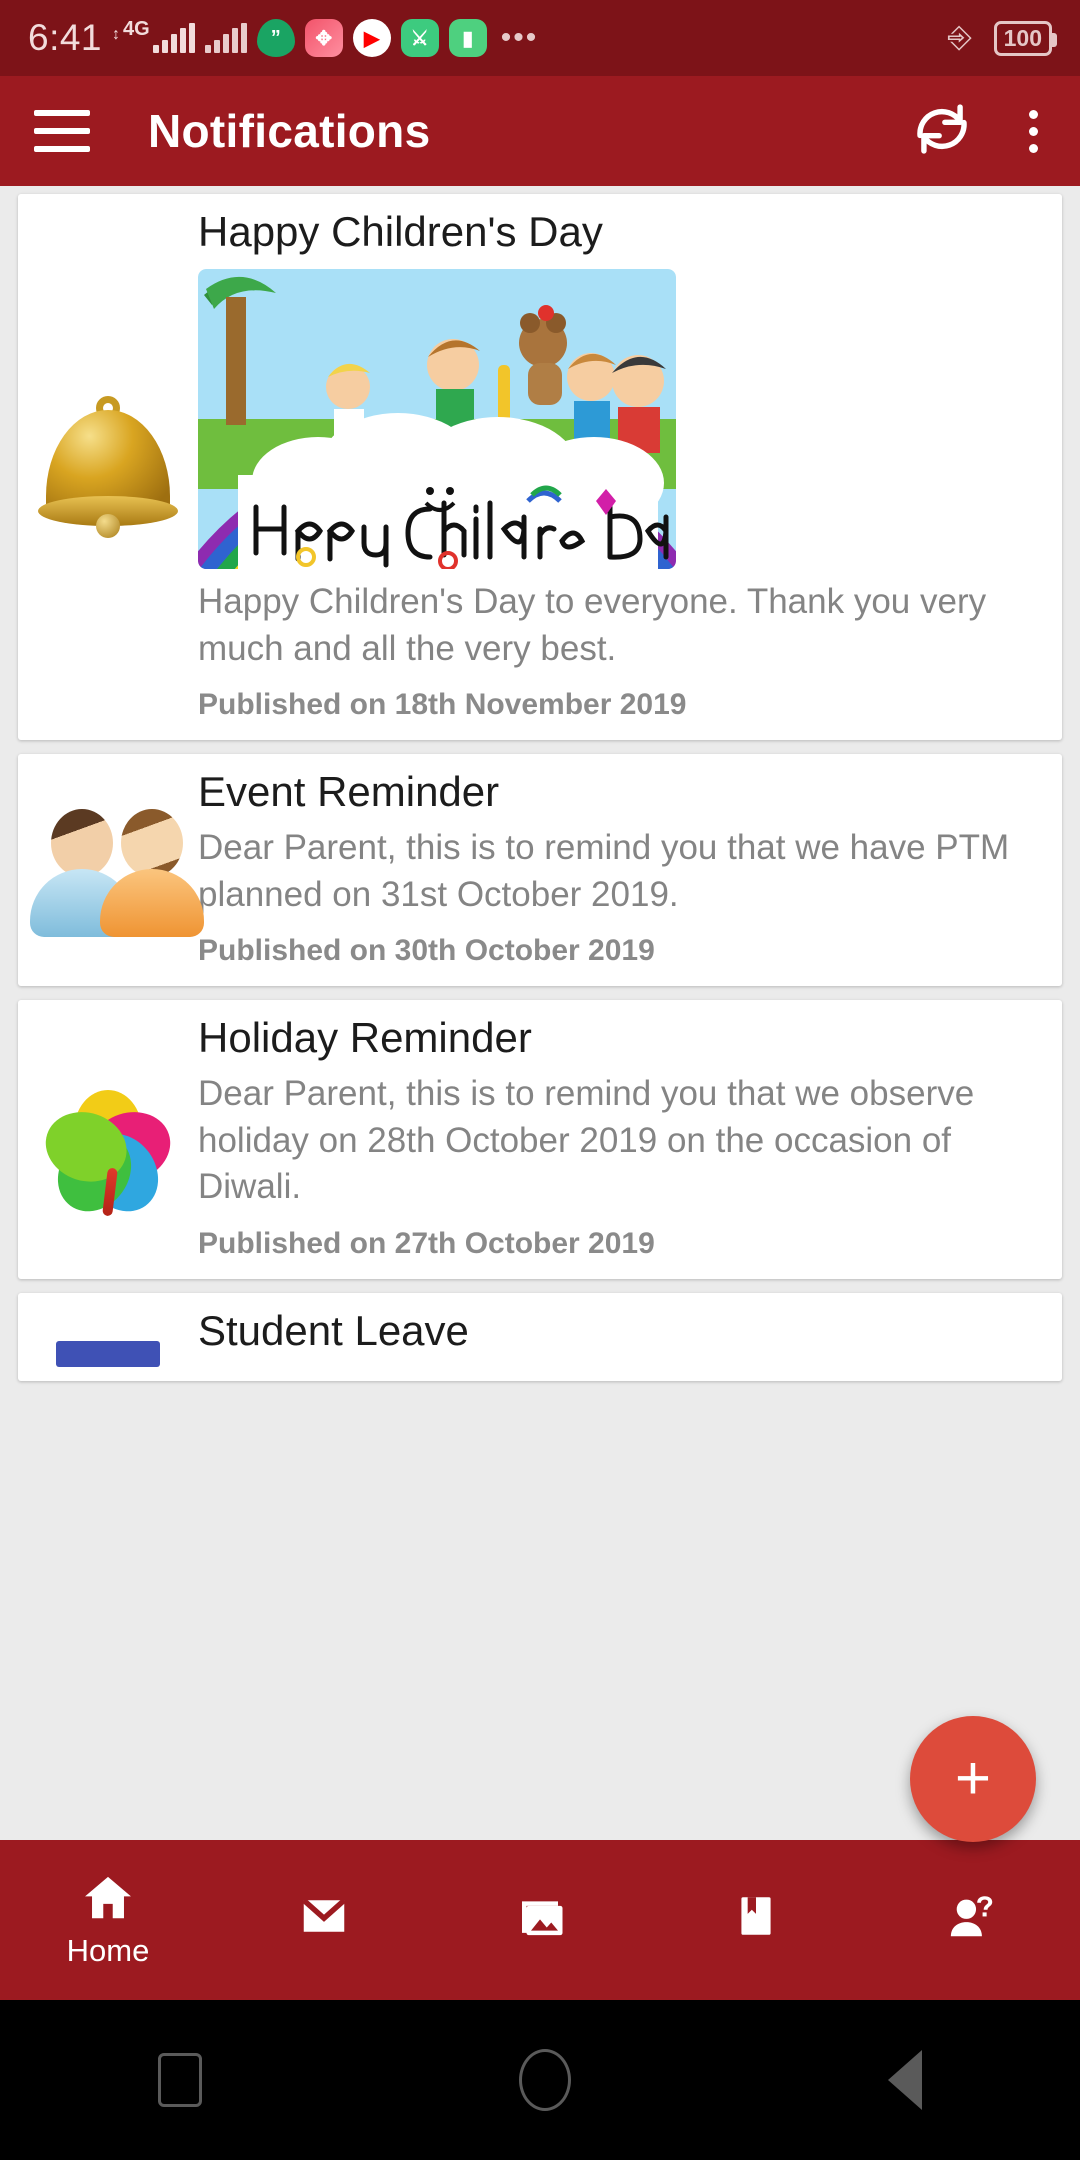  Describe the element at coordinates (1033, 131) in the screenshot. I see `more-vertical-icon` at that location.